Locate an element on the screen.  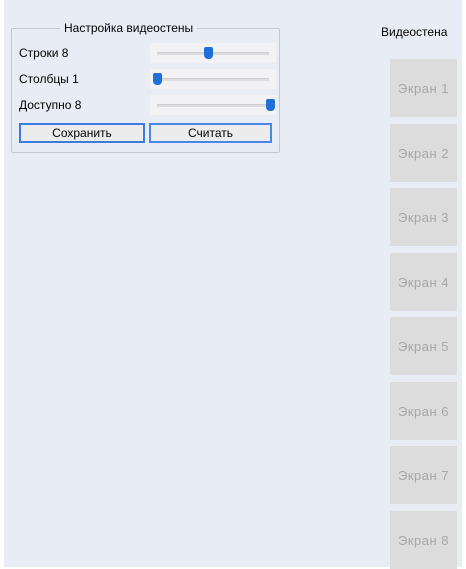
screen-tile-8: Экран 8 is located at coordinates (423, 540).